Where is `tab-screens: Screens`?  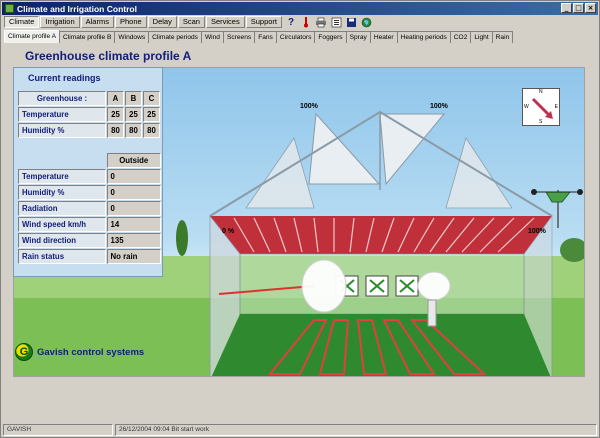
tab-screens: Screens is located at coordinates (239, 37).